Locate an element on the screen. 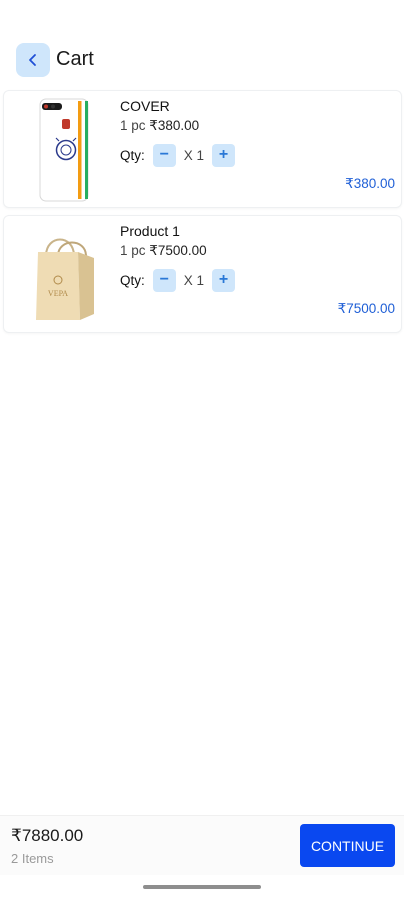  back-button is located at coordinates (33, 60).